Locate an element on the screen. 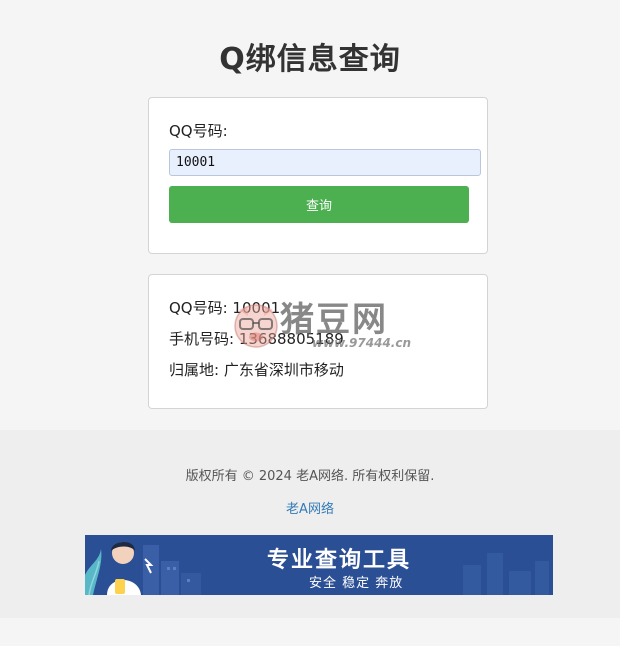 Image resolution: width=620 pixels, height=646 pixels. page-title: Q绑信息查询 is located at coordinates (310, 59).